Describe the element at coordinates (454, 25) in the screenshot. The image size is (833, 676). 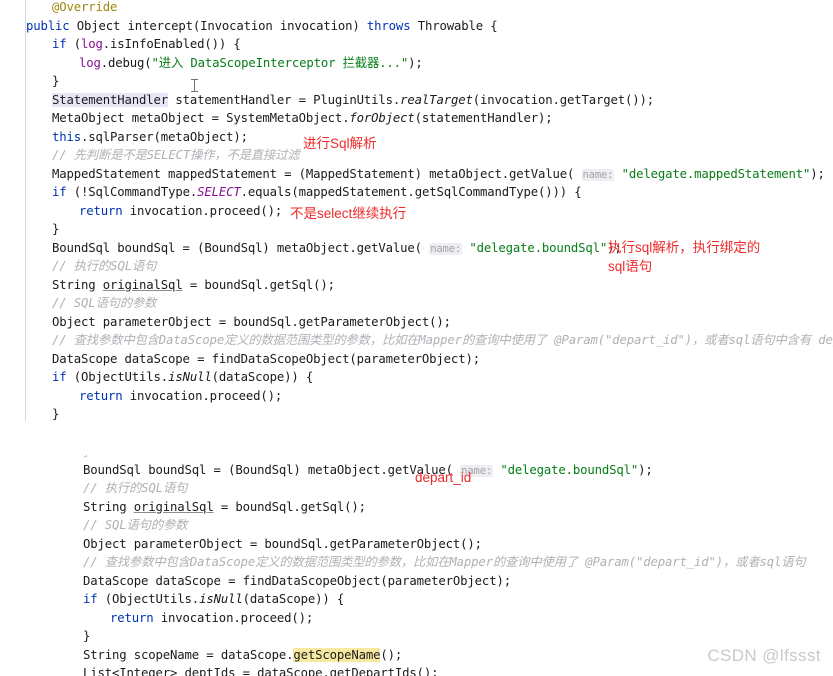
I see `token: Throwable {` at that location.